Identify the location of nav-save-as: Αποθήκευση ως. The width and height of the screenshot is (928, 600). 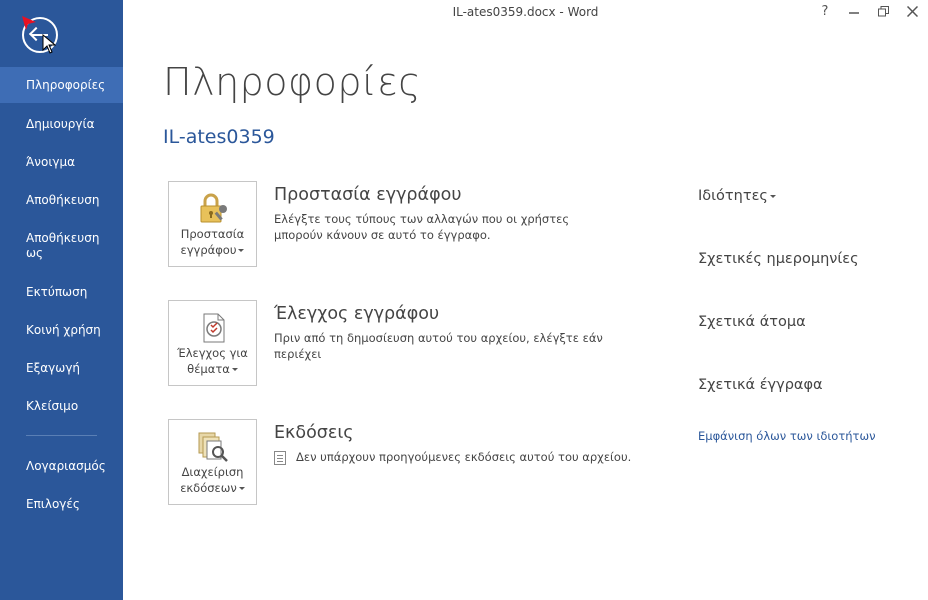
(61, 246).